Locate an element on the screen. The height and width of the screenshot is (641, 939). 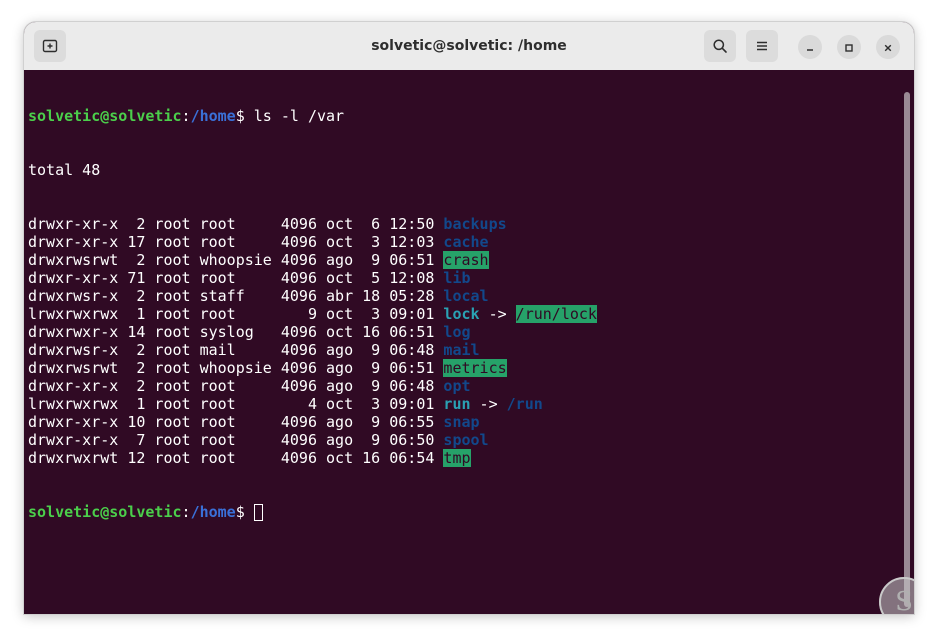
menu-button is located at coordinates (762, 46).